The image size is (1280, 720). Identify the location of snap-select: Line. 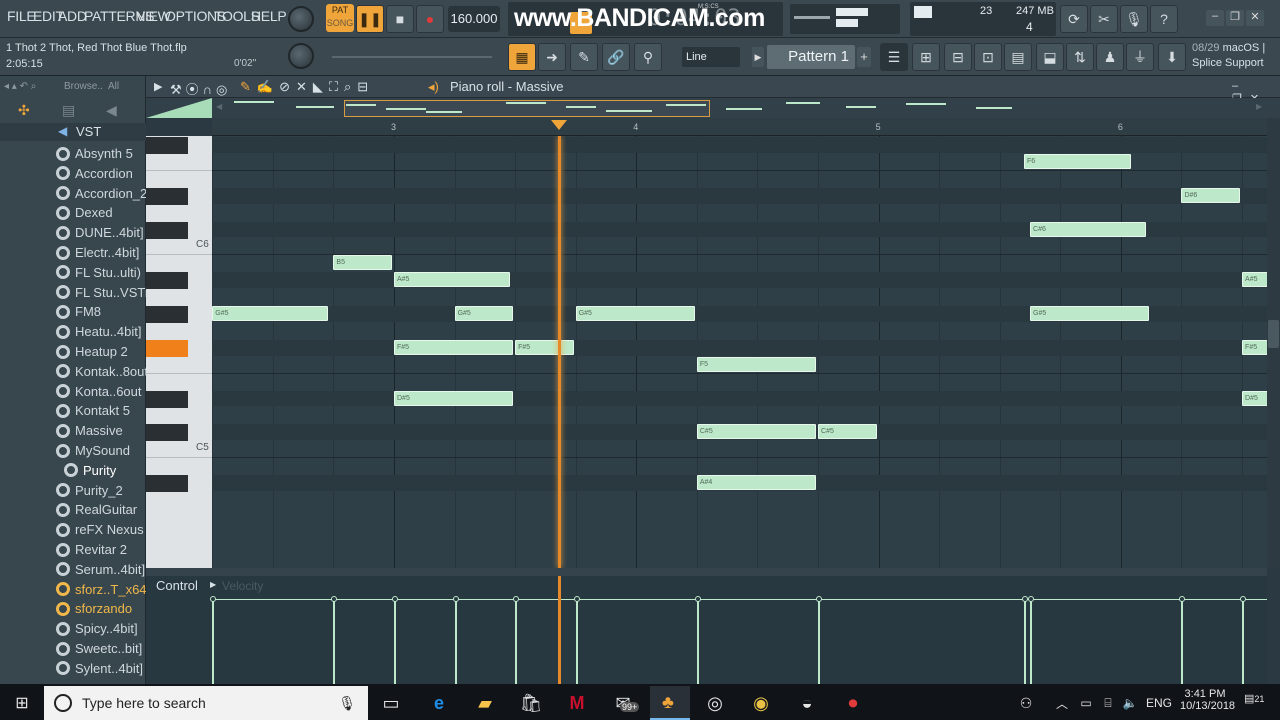
(711, 57).